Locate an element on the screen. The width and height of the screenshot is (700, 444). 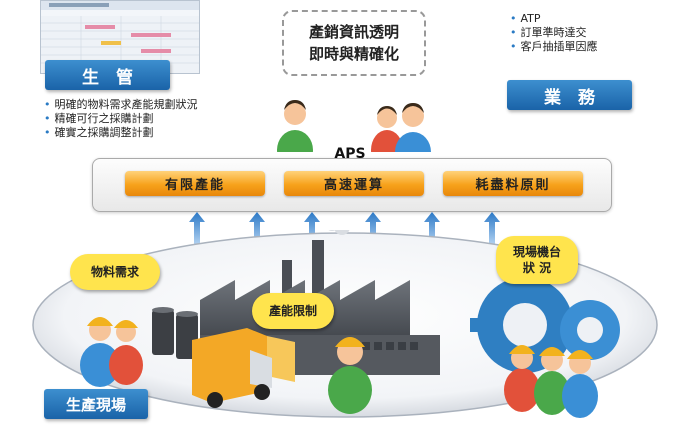
material-demand-bubble: 物料需求 is located at coordinates (115, 272).